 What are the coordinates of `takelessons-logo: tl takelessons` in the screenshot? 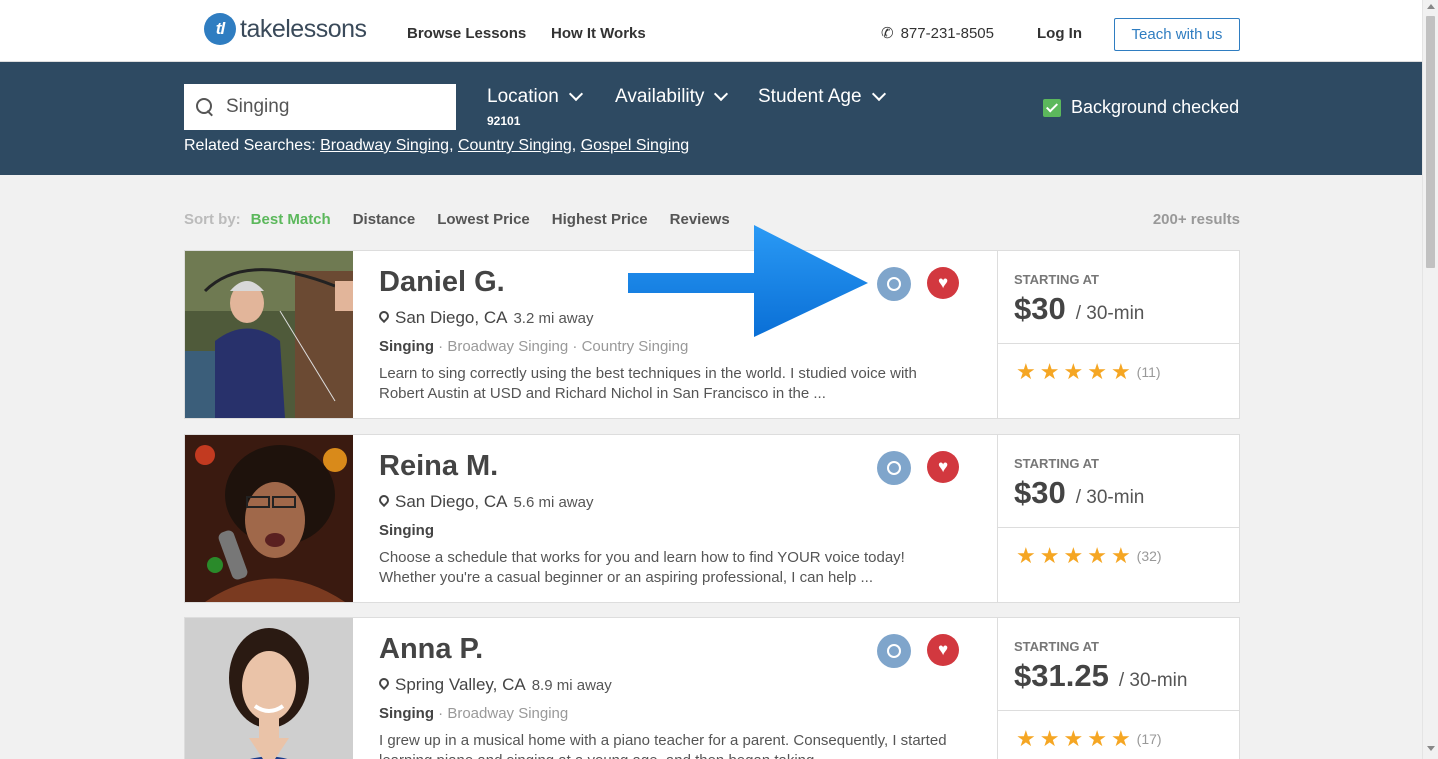 It's located at (285, 29).